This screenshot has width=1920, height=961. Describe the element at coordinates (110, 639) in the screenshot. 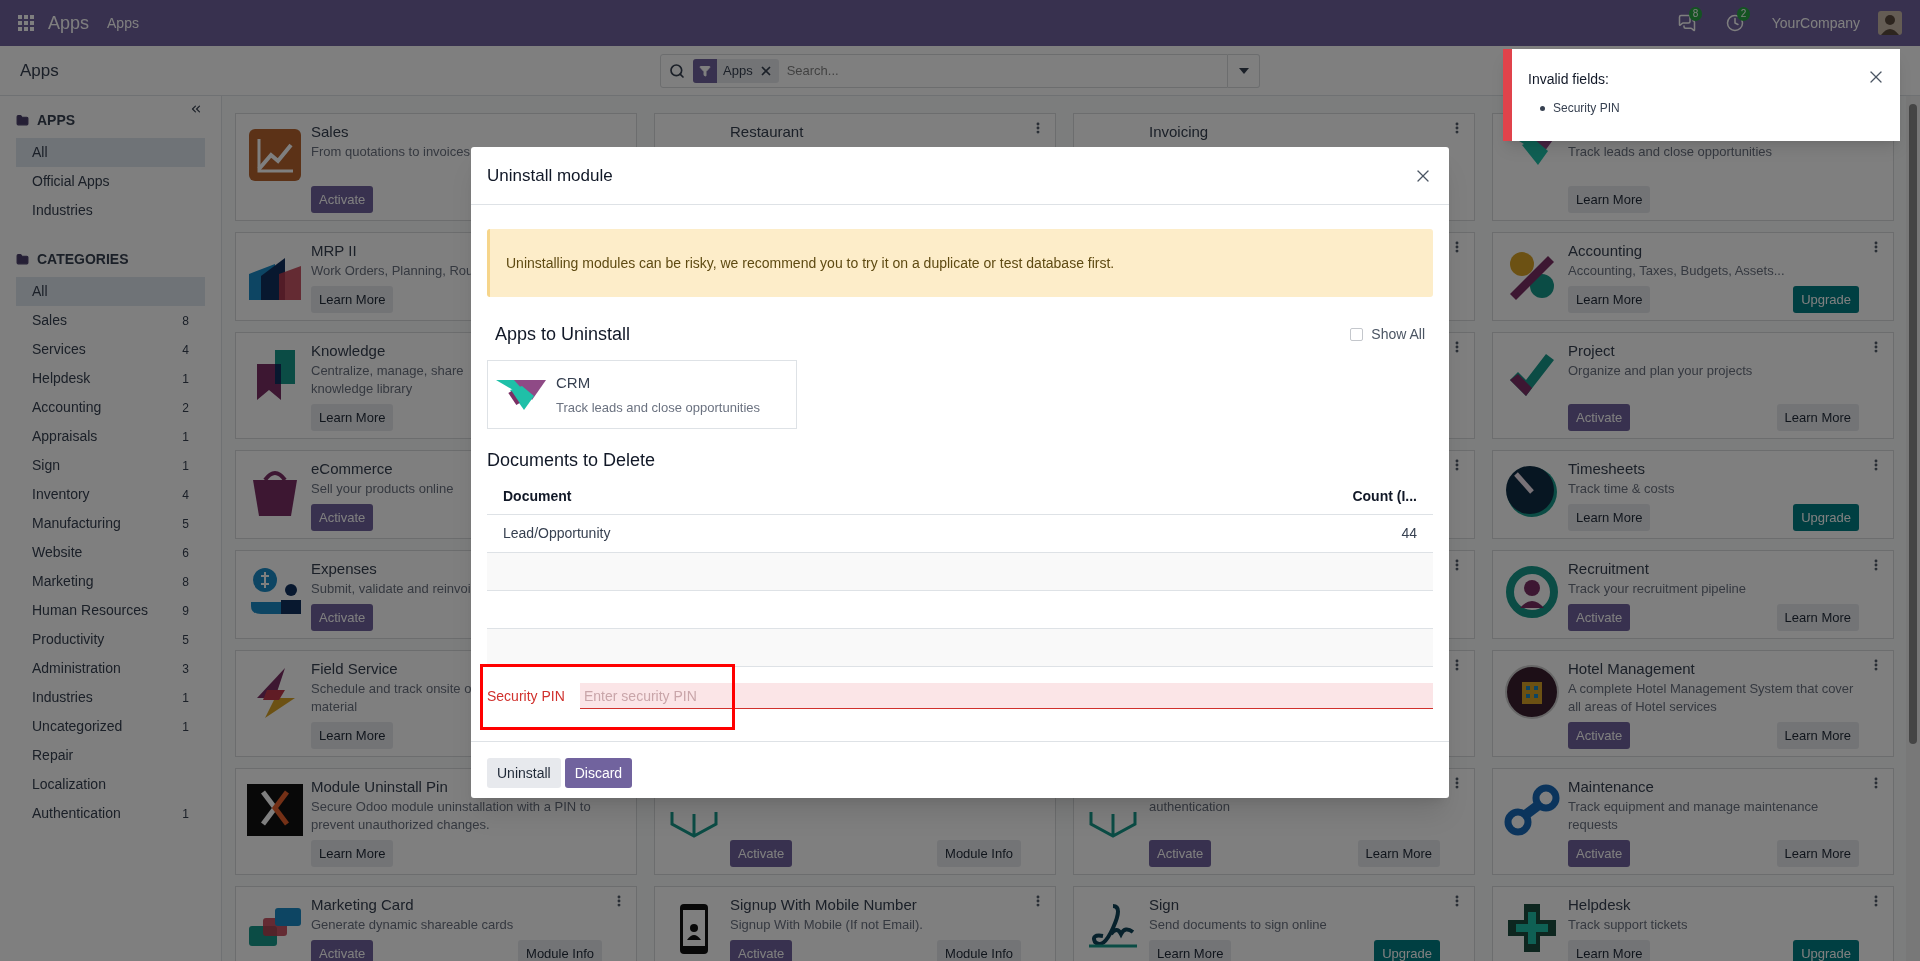

I see `sidebar-item: Productivity 5` at that location.